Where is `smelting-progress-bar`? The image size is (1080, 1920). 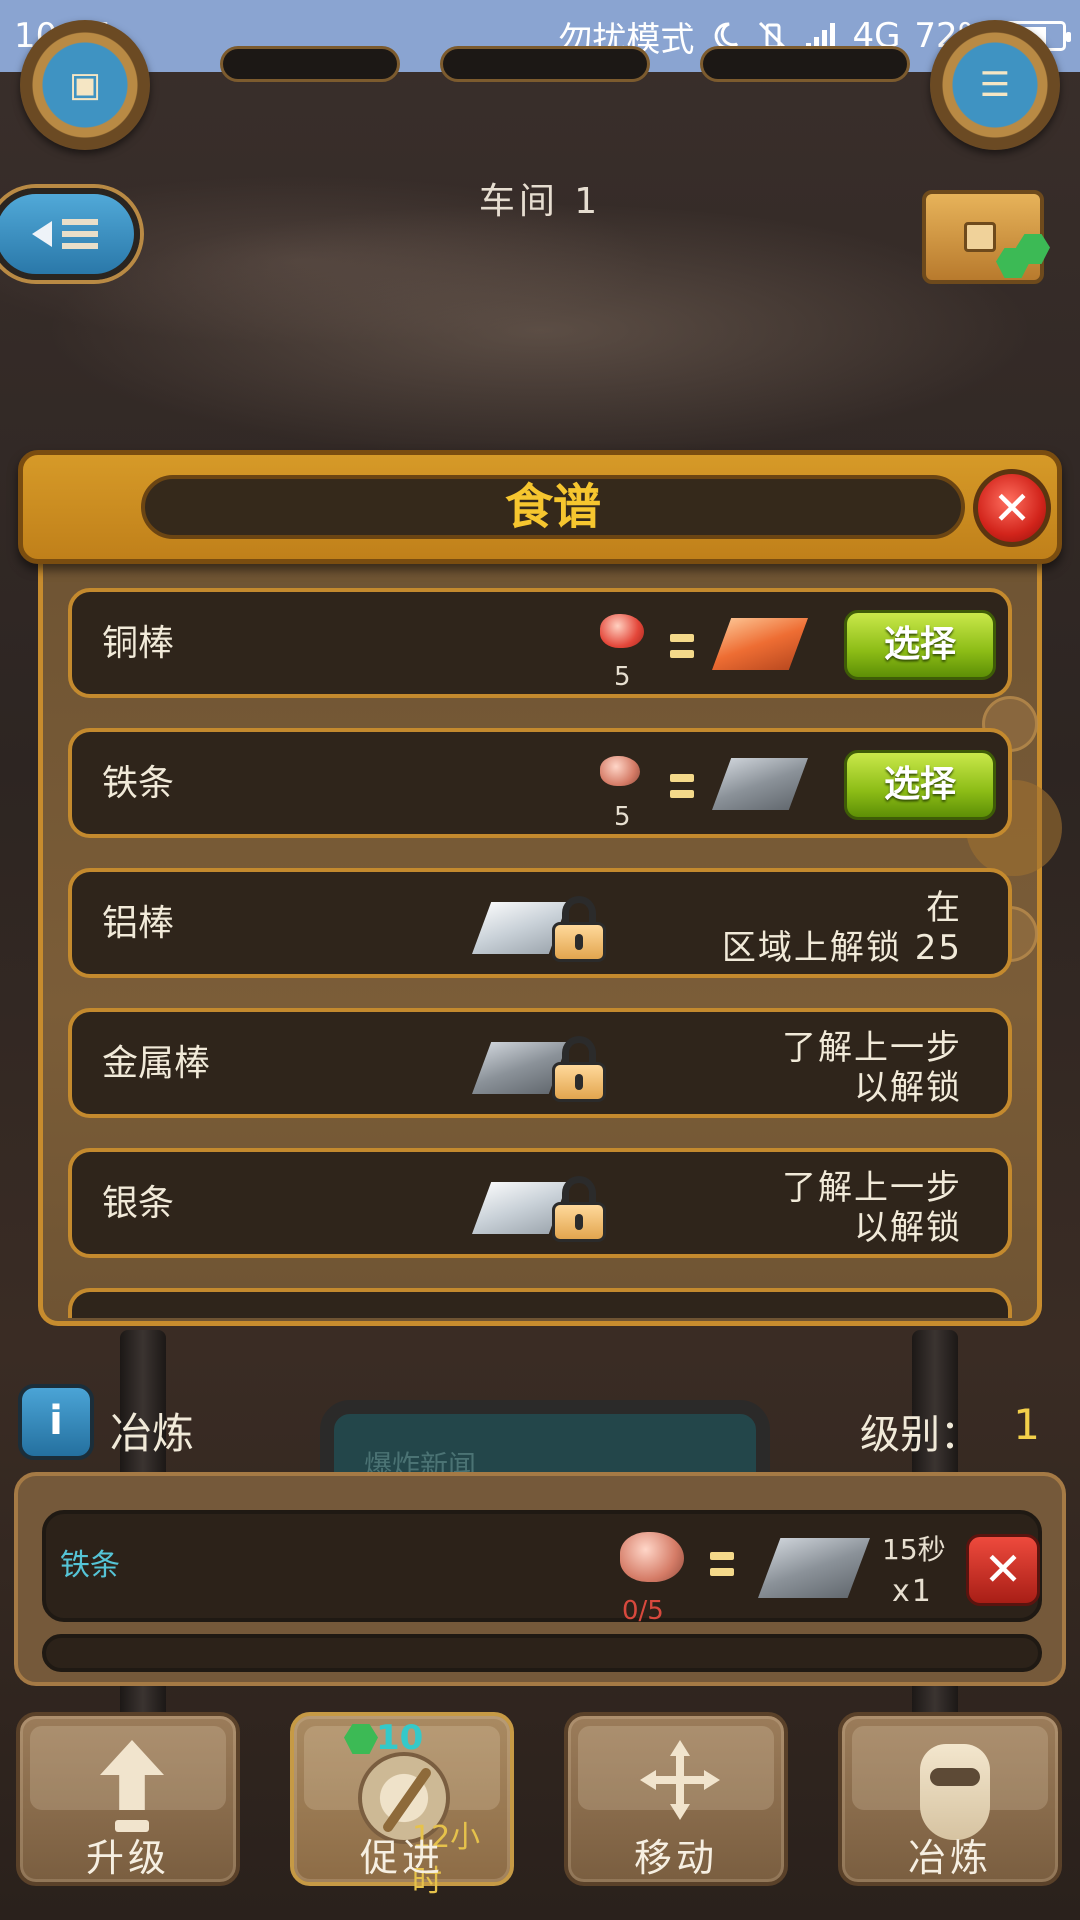
smelting-progress-bar is located at coordinates (542, 1653).